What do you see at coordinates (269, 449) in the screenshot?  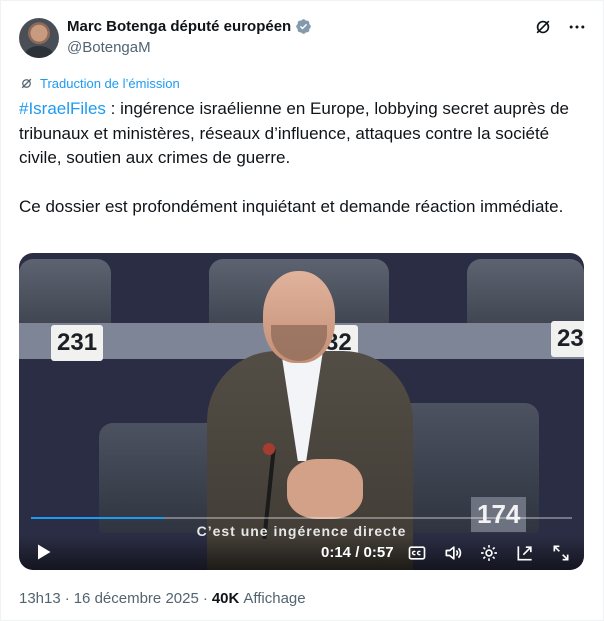 I see `microphone-head` at bounding box center [269, 449].